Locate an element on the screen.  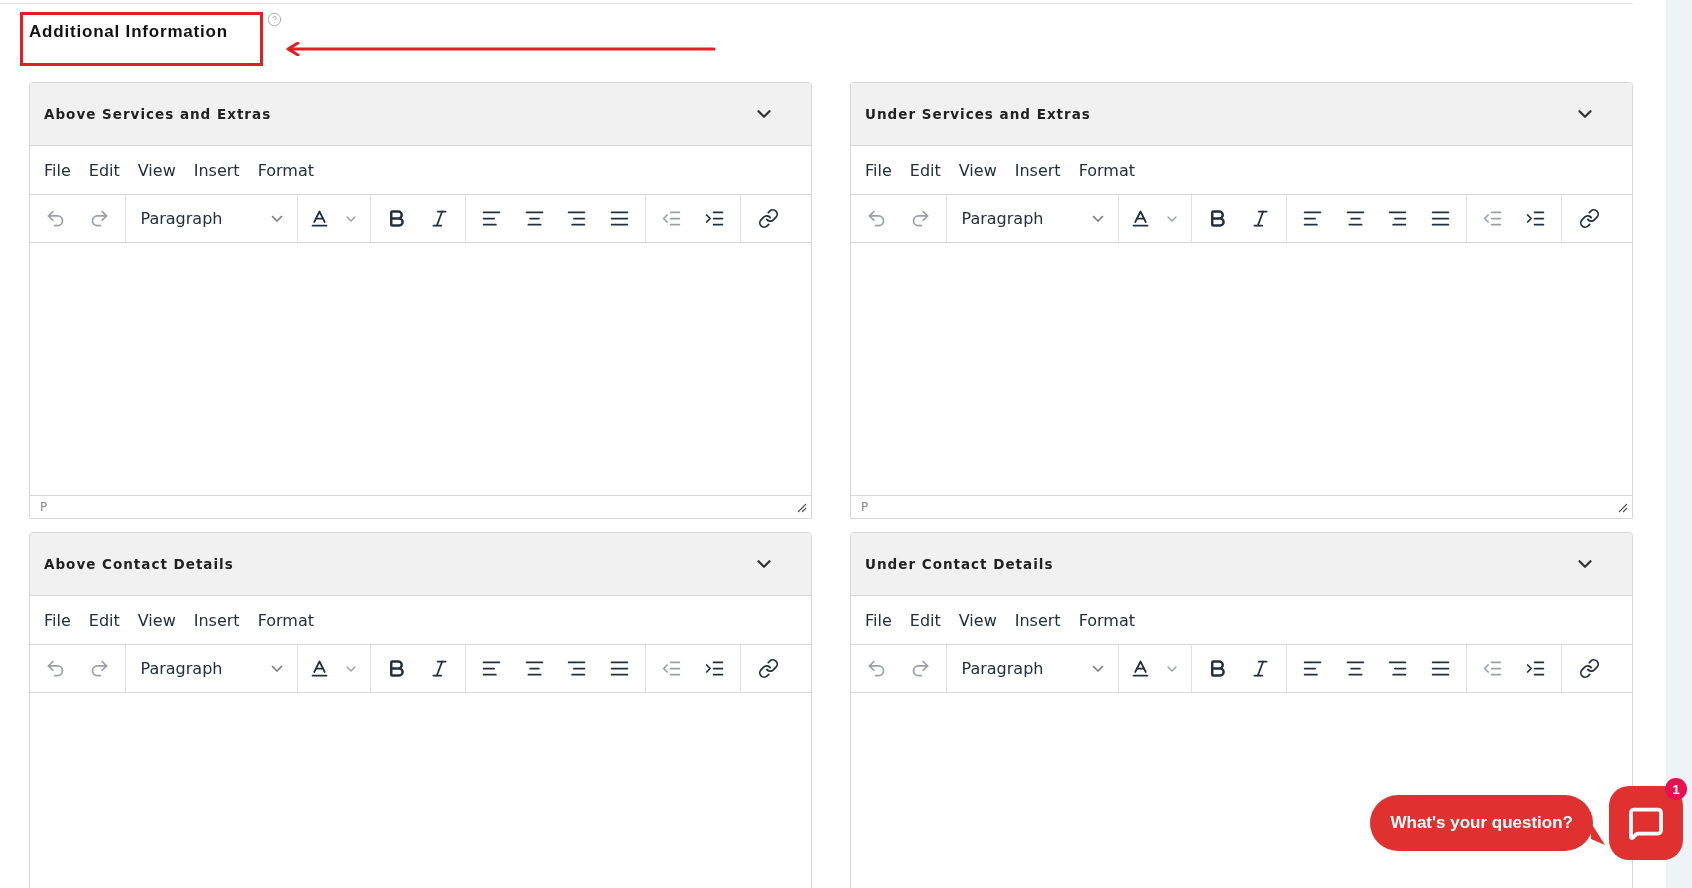
panel-title: Under Contact Details is located at coordinates (959, 564).